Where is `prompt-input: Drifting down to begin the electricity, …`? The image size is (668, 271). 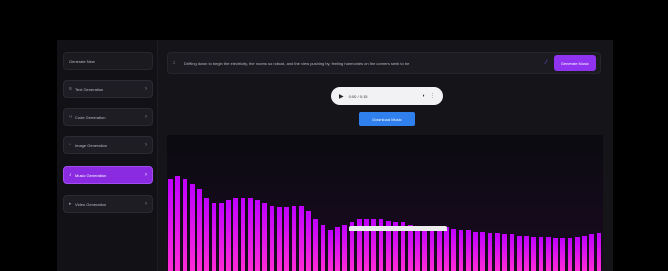
prompt-input: Drifting down to begin the electricity, … is located at coordinates (365, 63).